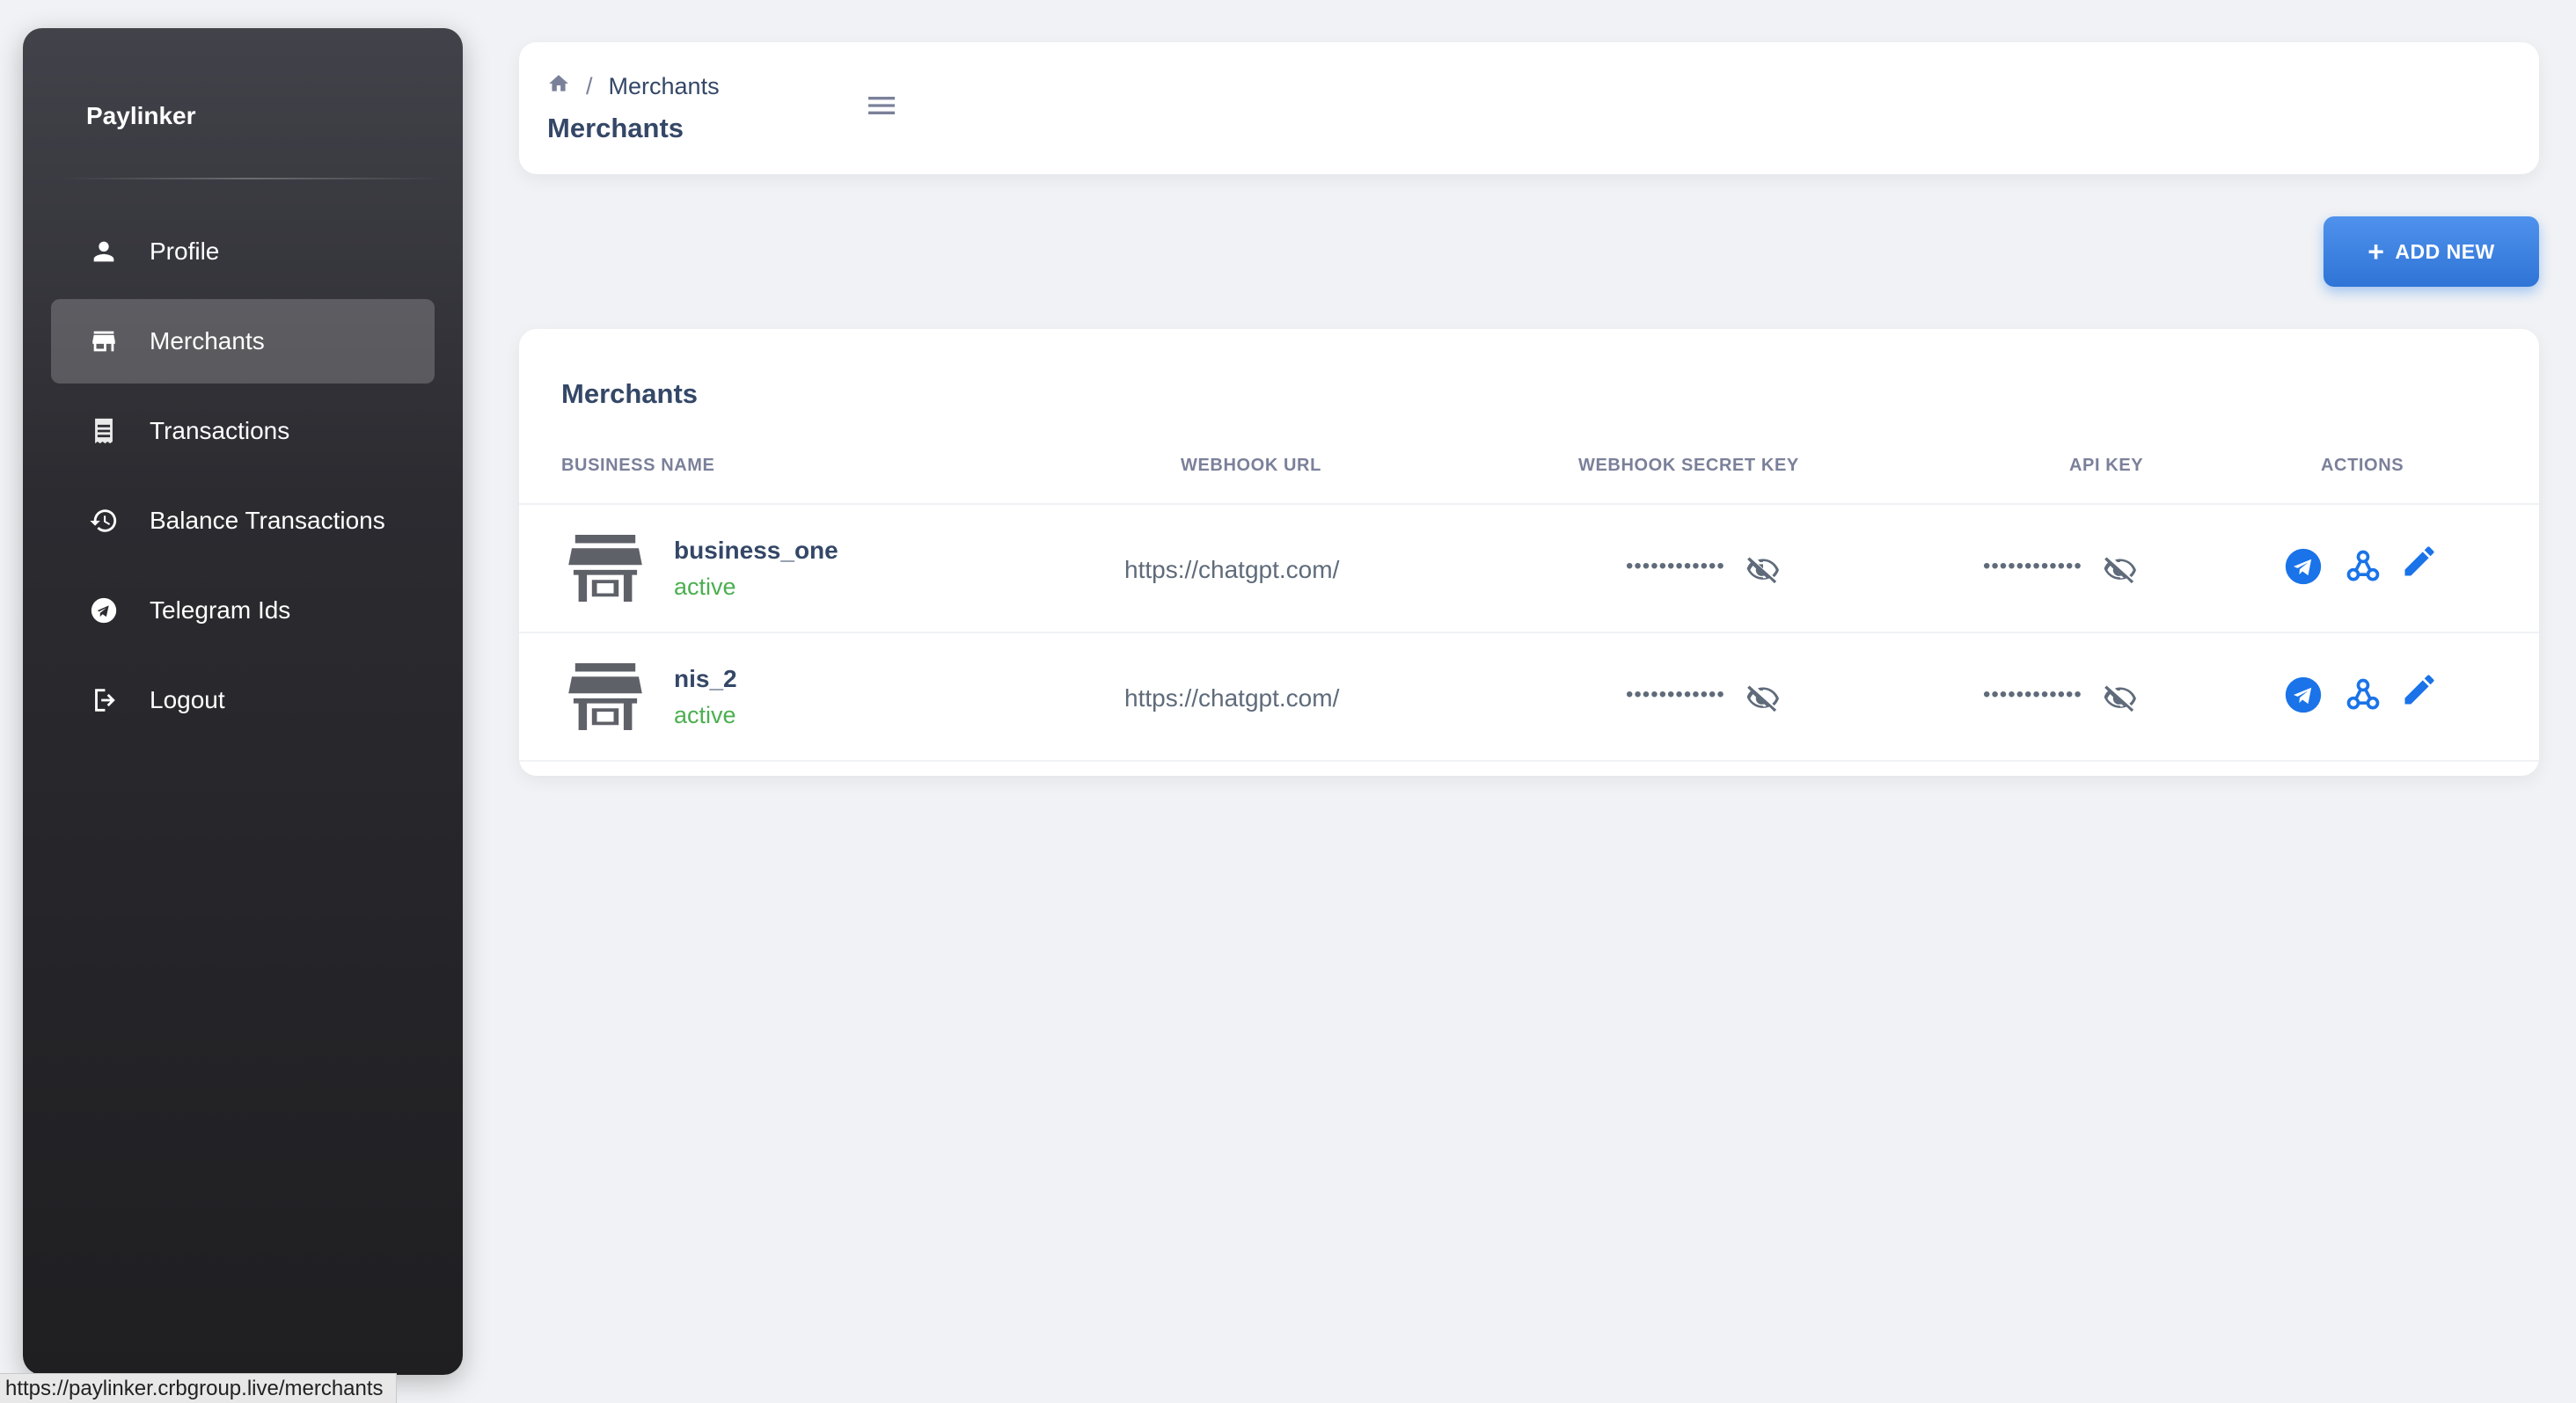 The width and height of the screenshot is (2576, 1403). Describe the element at coordinates (630, 393) in the screenshot. I see `card-title: Merchants` at that location.